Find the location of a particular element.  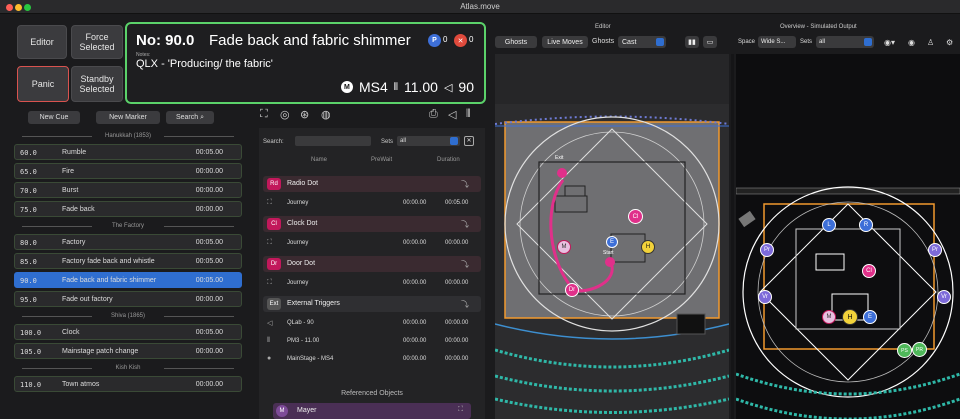

object-row: Cl Clock Dot ⤵ is located at coordinates (372, 224).